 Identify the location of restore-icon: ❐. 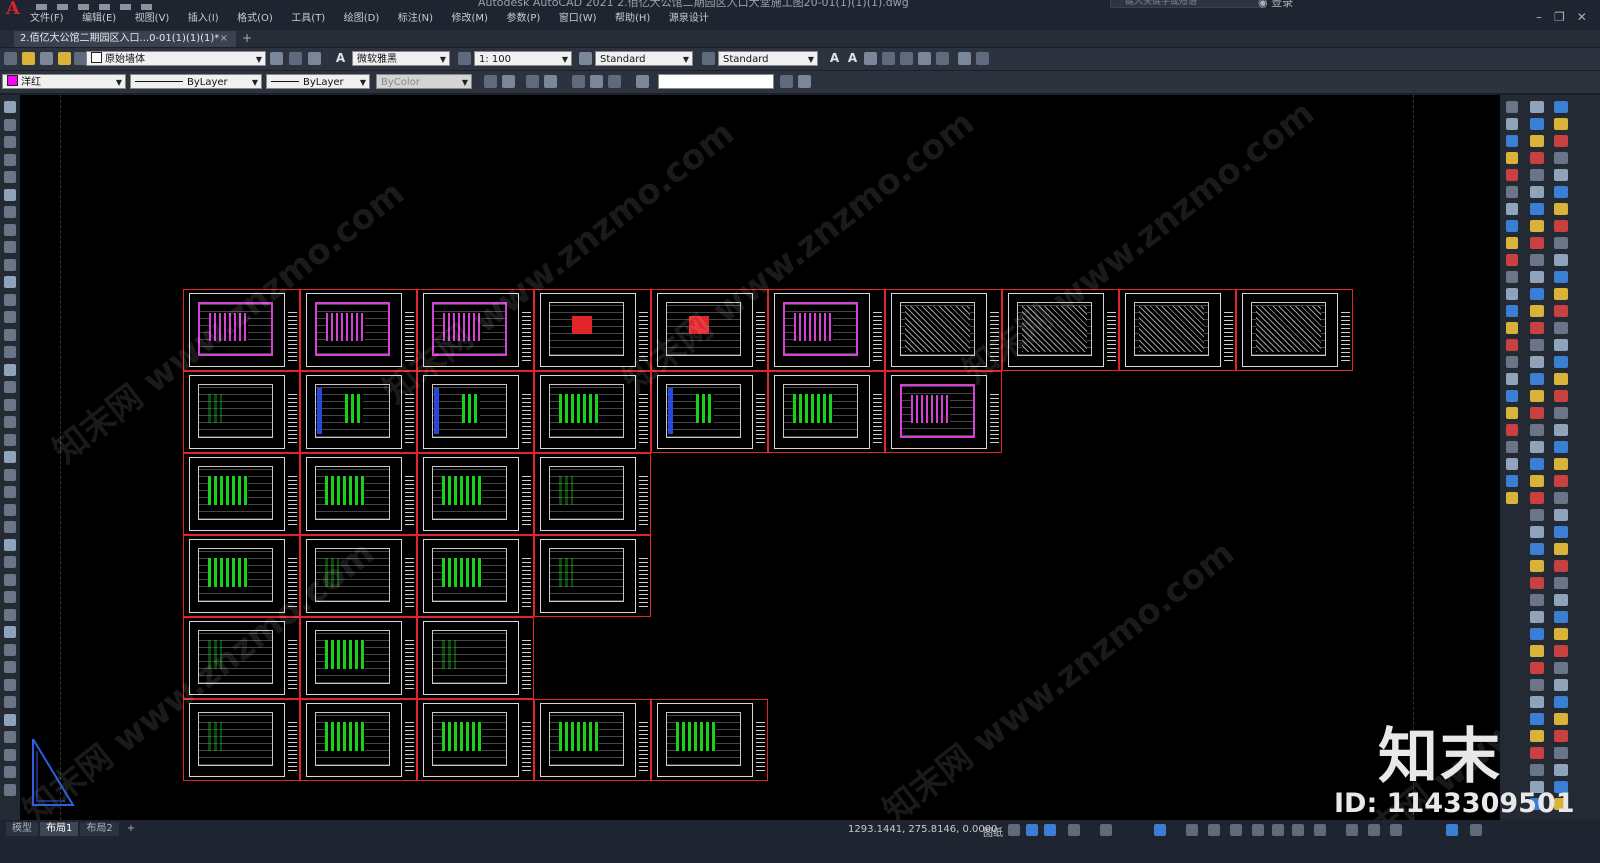
(1565, 17).